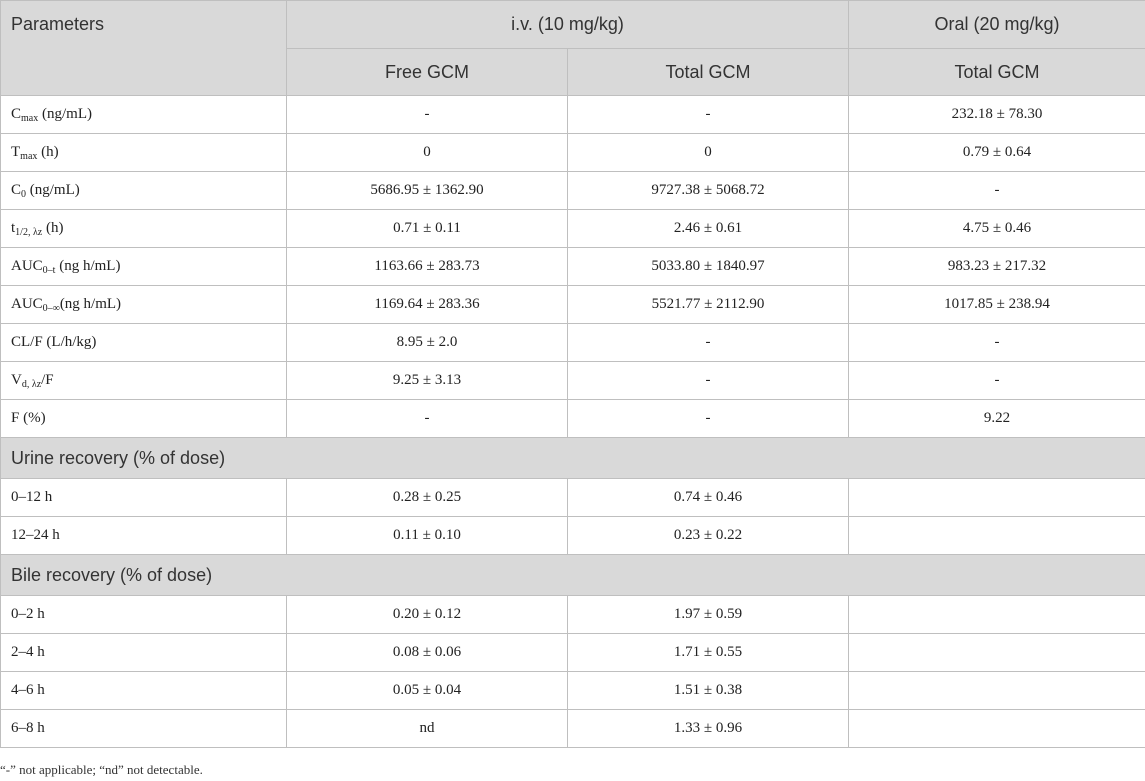 The height and width of the screenshot is (781, 1145). What do you see at coordinates (996, 152) in the screenshot?
I see `value-cell: 0.79 ± 0.64` at bounding box center [996, 152].